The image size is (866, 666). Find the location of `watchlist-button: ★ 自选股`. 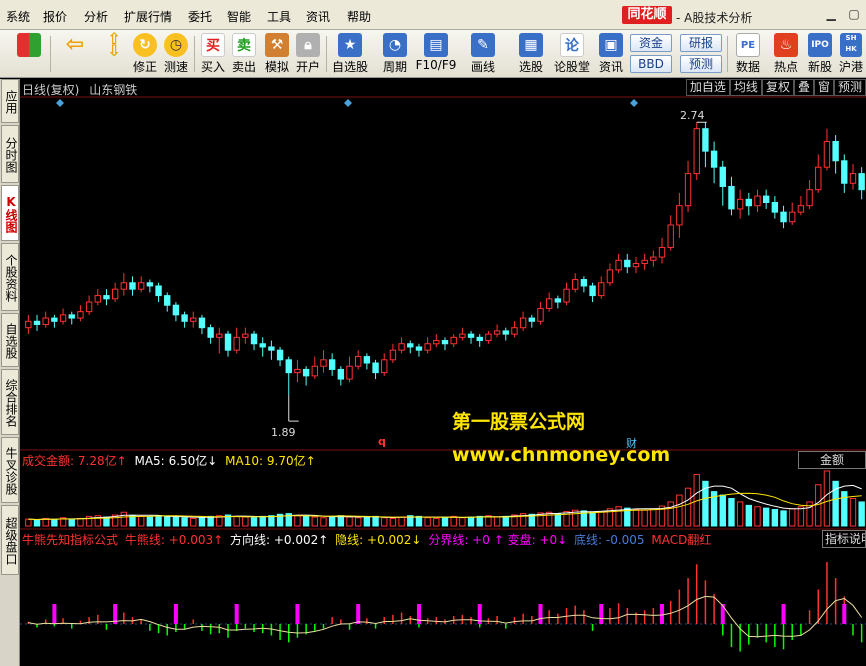

watchlist-button: ★ 自选股 is located at coordinates (350, 54).